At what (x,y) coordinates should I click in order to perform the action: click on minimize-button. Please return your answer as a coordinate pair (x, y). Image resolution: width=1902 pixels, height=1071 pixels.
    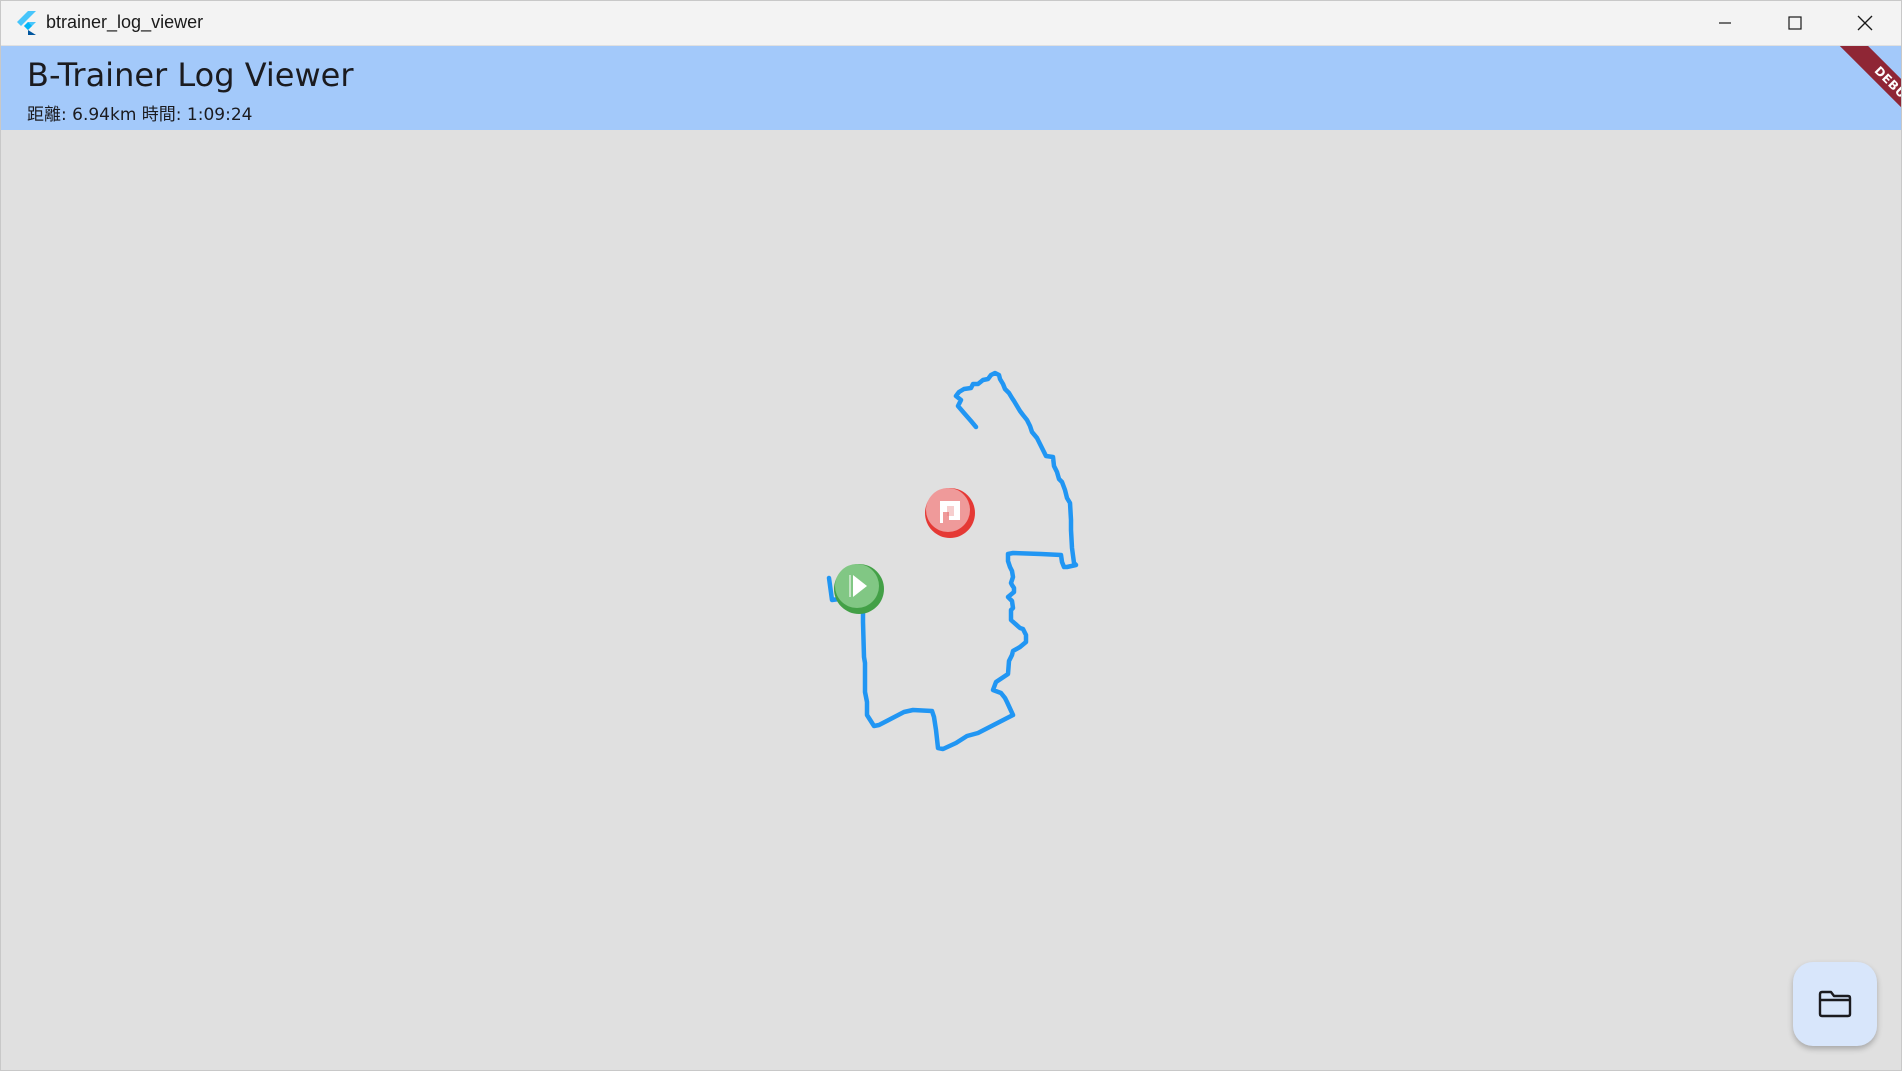
    Looking at the image, I should click on (1725, 23).